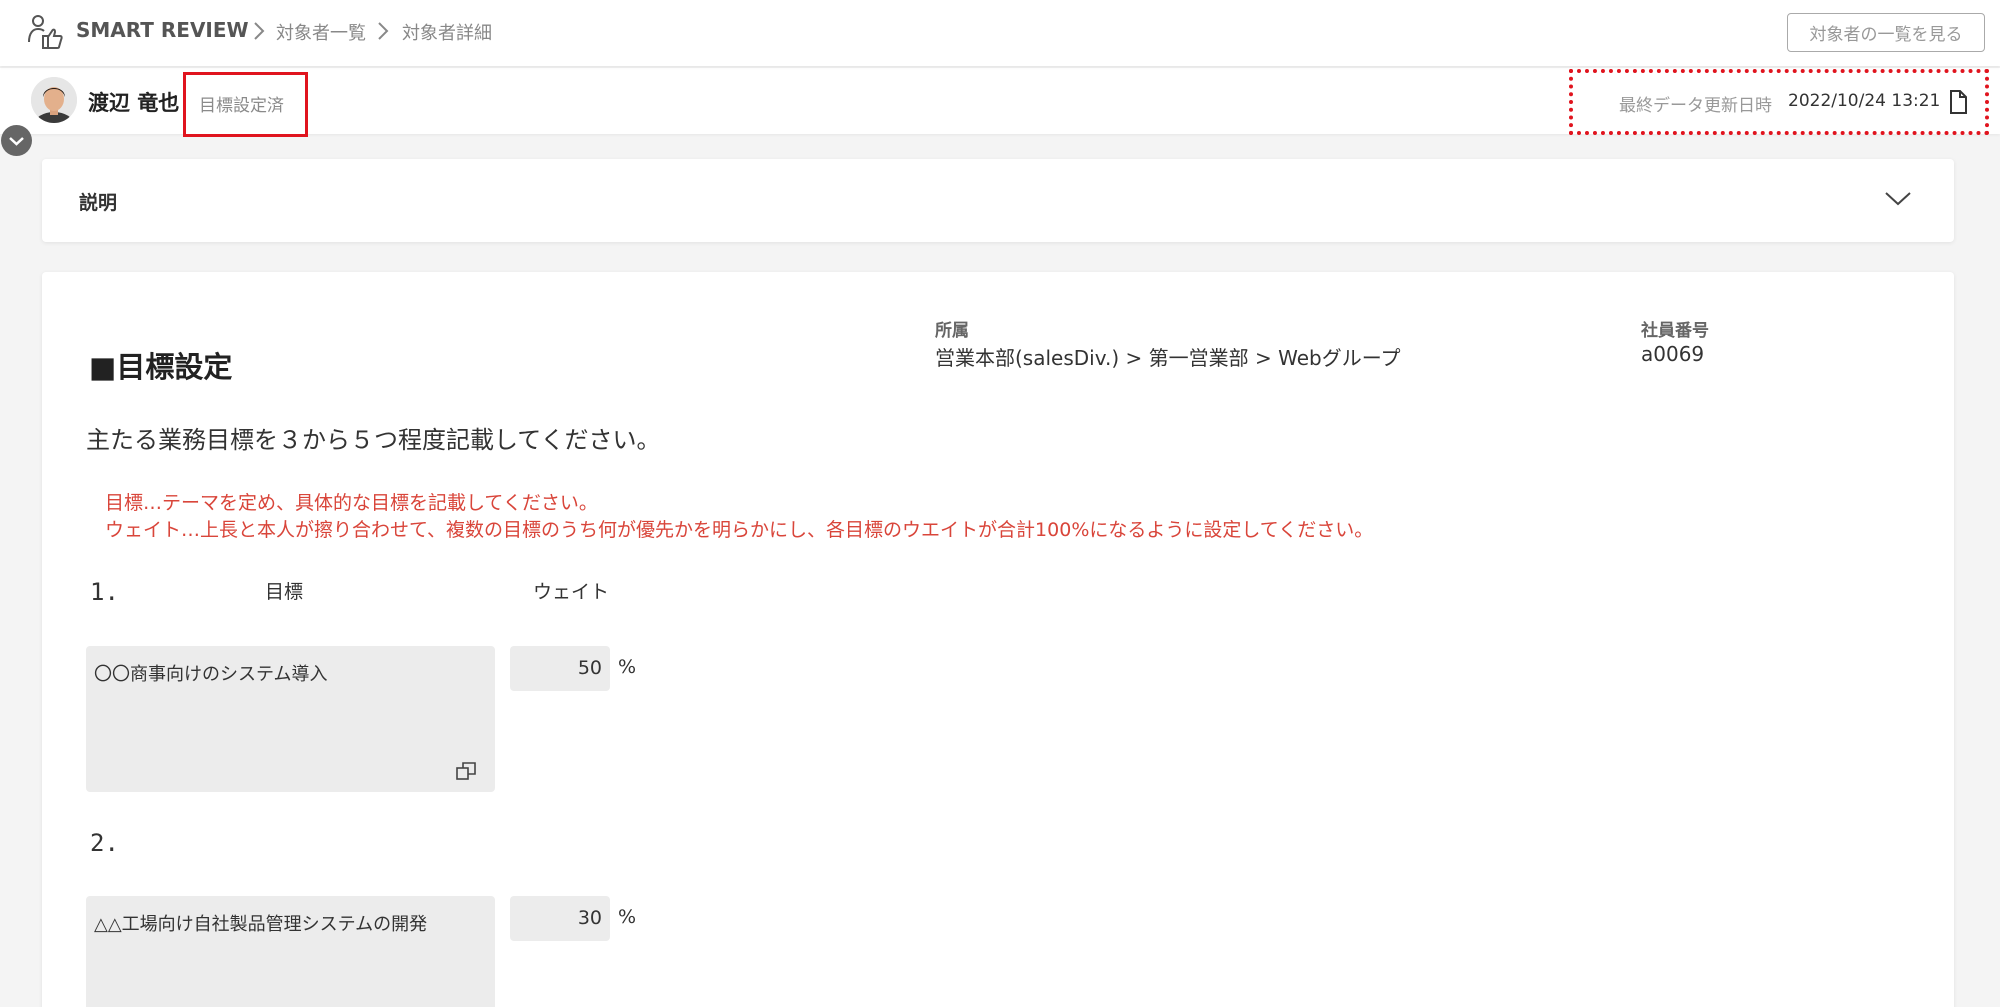  What do you see at coordinates (952, 331) in the screenshot?
I see `affiliation-label: 所属` at bounding box center [952, 331].